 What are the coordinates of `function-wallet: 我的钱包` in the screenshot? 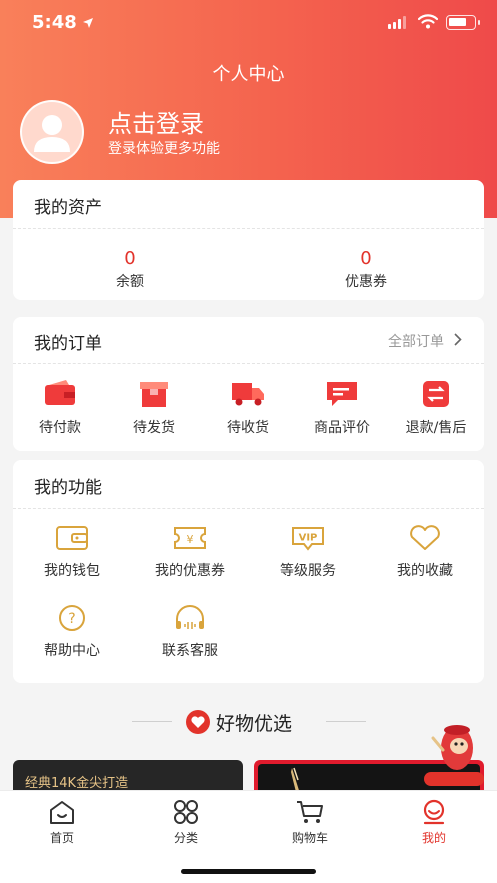 It's located at (72, 552).